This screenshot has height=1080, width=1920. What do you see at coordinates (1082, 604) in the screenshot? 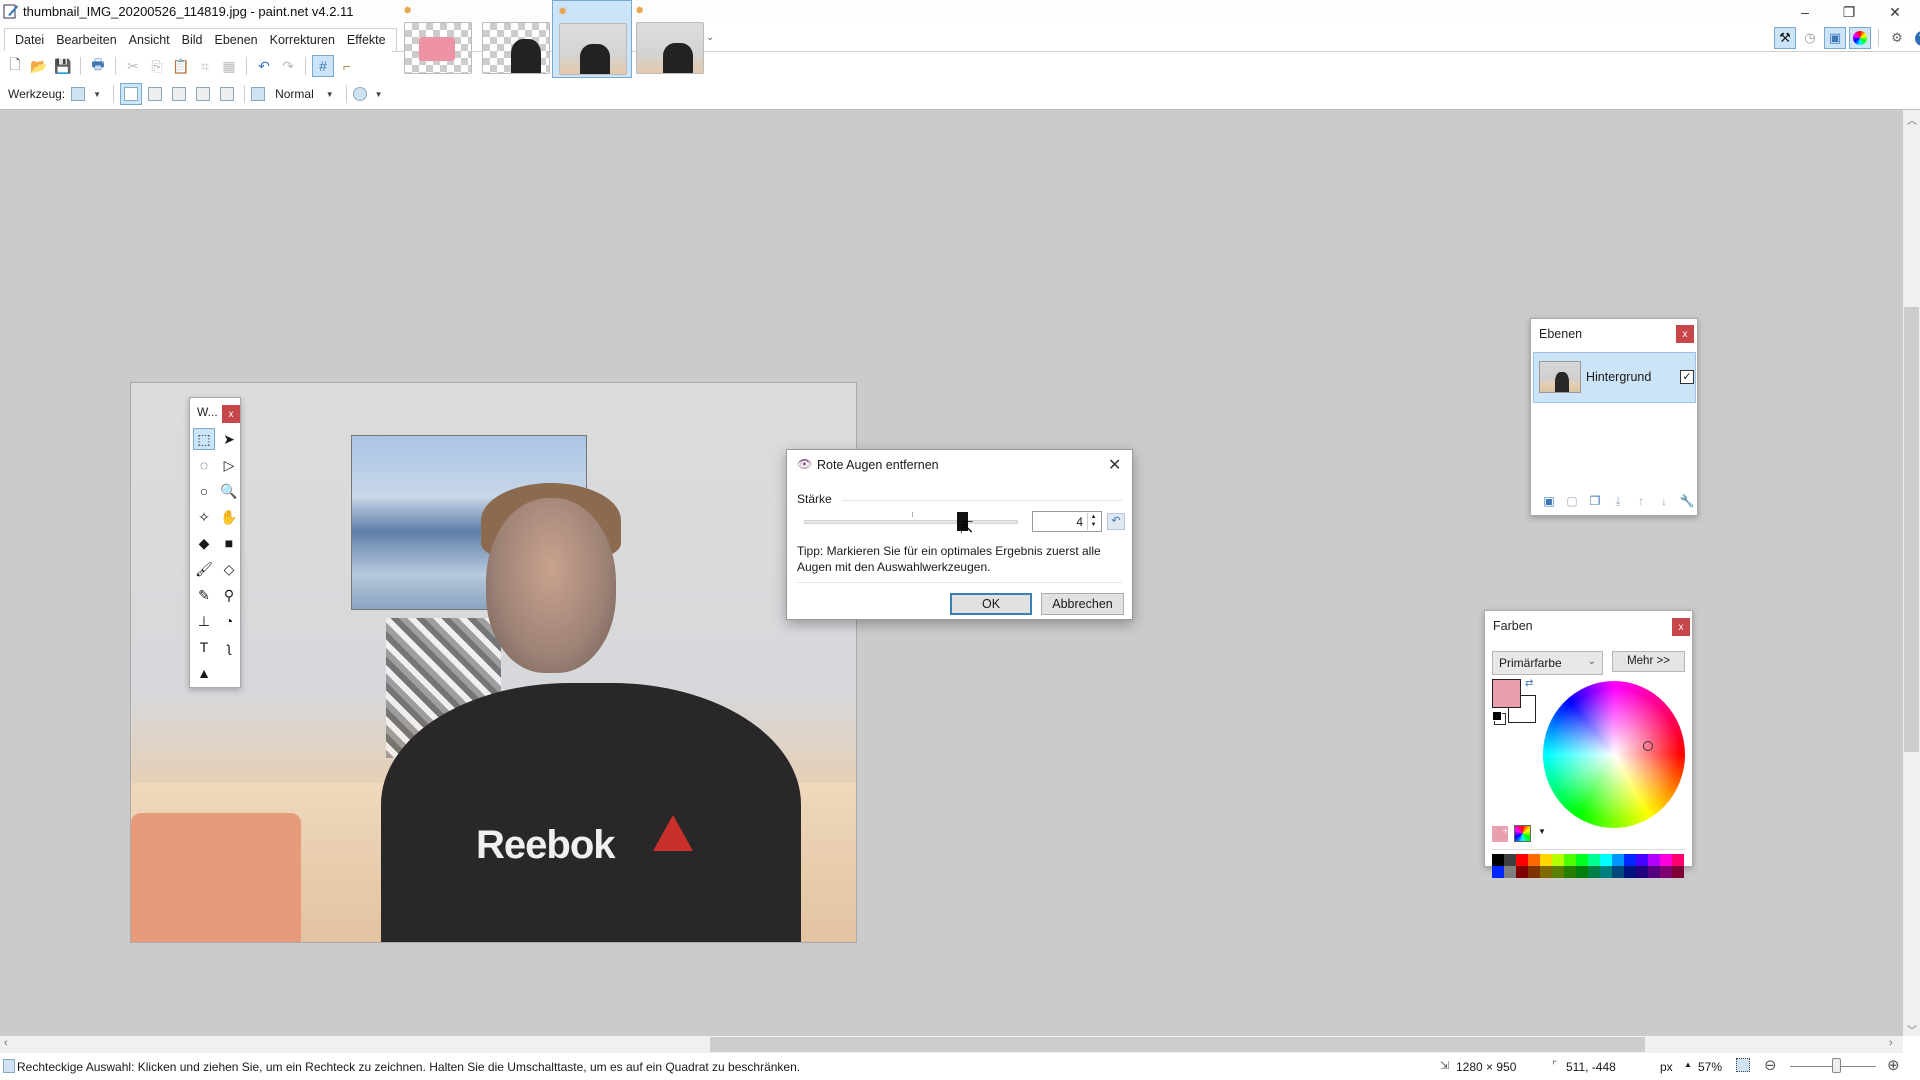
I see `cancel-button: Abbrechen` at bounding box center [1082, 604].